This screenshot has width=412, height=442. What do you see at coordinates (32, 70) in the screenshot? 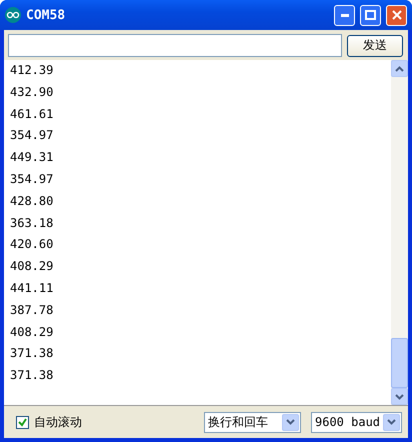
I see `output-line: 412.39` at bounding box center [32, 70].